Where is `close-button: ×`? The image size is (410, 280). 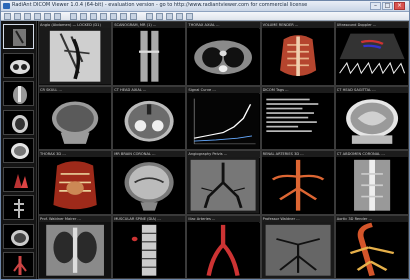 close-button: × is located at coordinates (399, 6).